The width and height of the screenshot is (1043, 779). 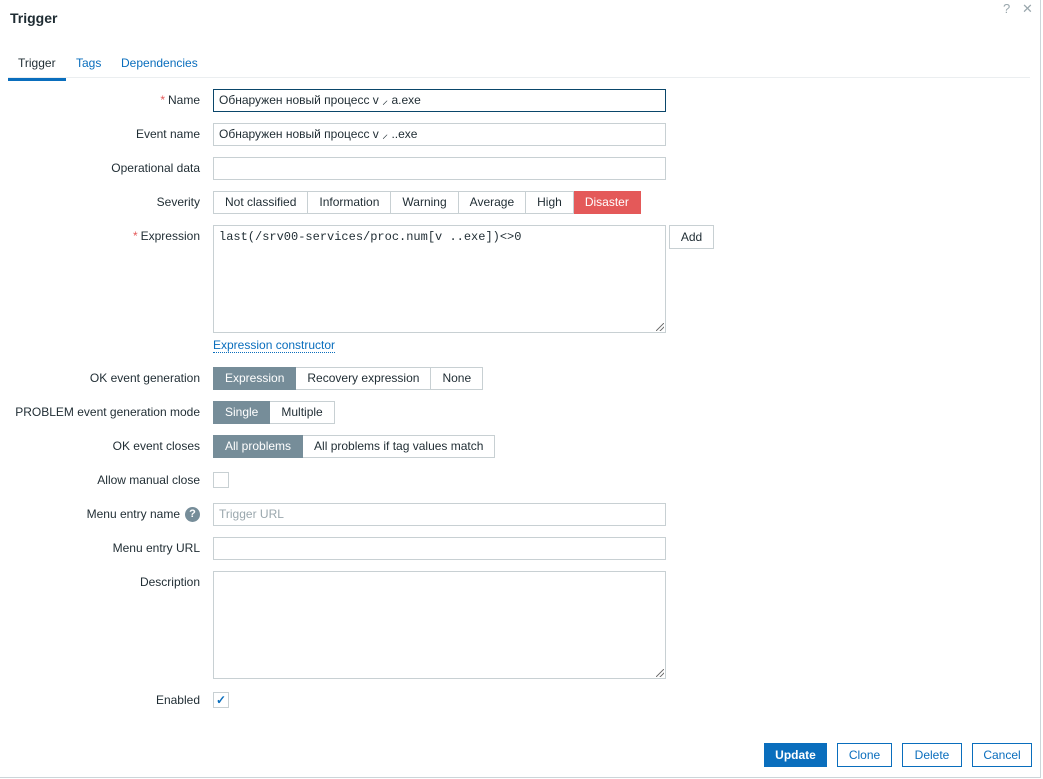 What do you see at coordinates (519, 66) in the screenshot?
I see `tab-bar: Trigger Tags Dependencies` at bounding box center [519, 66].